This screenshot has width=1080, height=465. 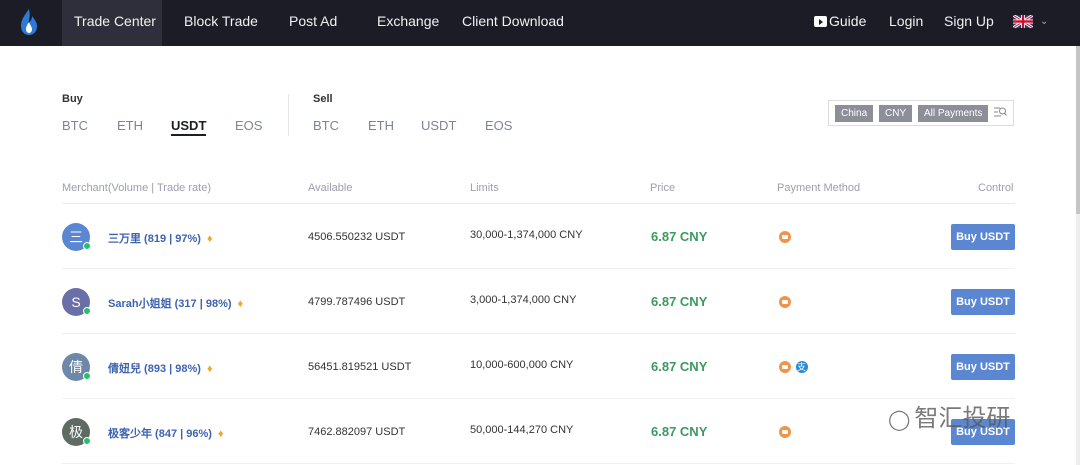 What do you see at coordinates (802, 367) in the screenshot?
I see `alipay-icon` at bounding box center [802, 367].